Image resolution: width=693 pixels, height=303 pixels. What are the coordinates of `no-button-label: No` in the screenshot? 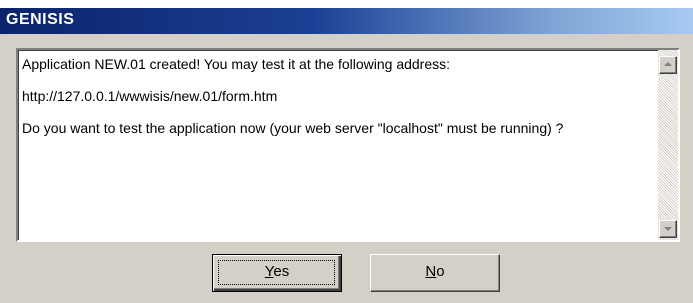 It's located at (434, 272).